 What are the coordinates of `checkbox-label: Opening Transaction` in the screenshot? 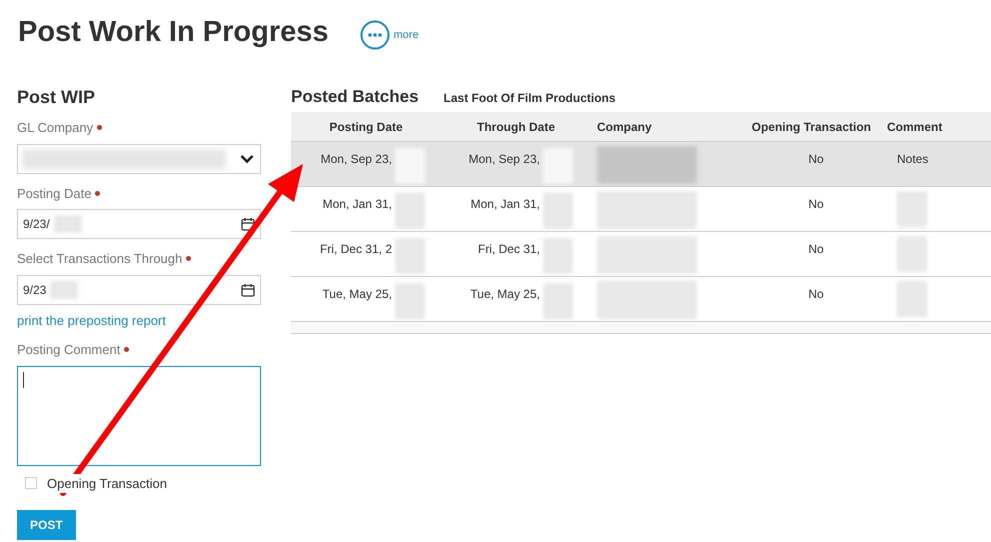 It's located at (107, 483).